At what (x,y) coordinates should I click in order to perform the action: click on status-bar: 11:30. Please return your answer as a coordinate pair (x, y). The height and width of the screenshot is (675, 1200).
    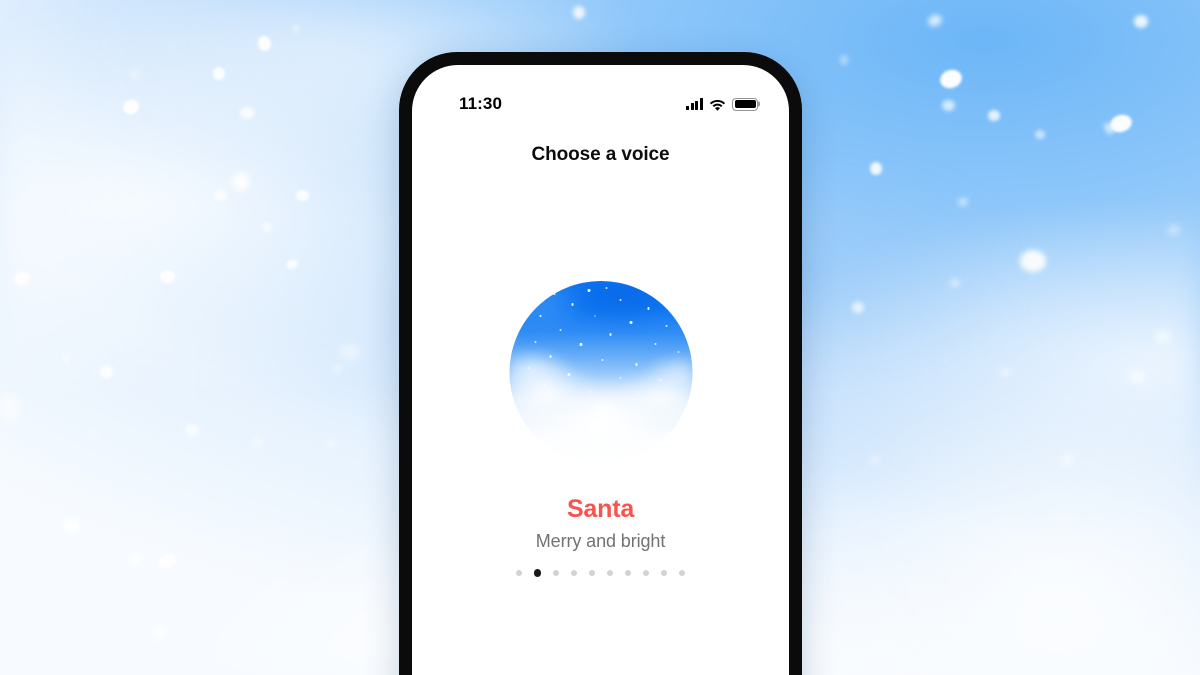
    Looking at the image, I should click on (600, 104).